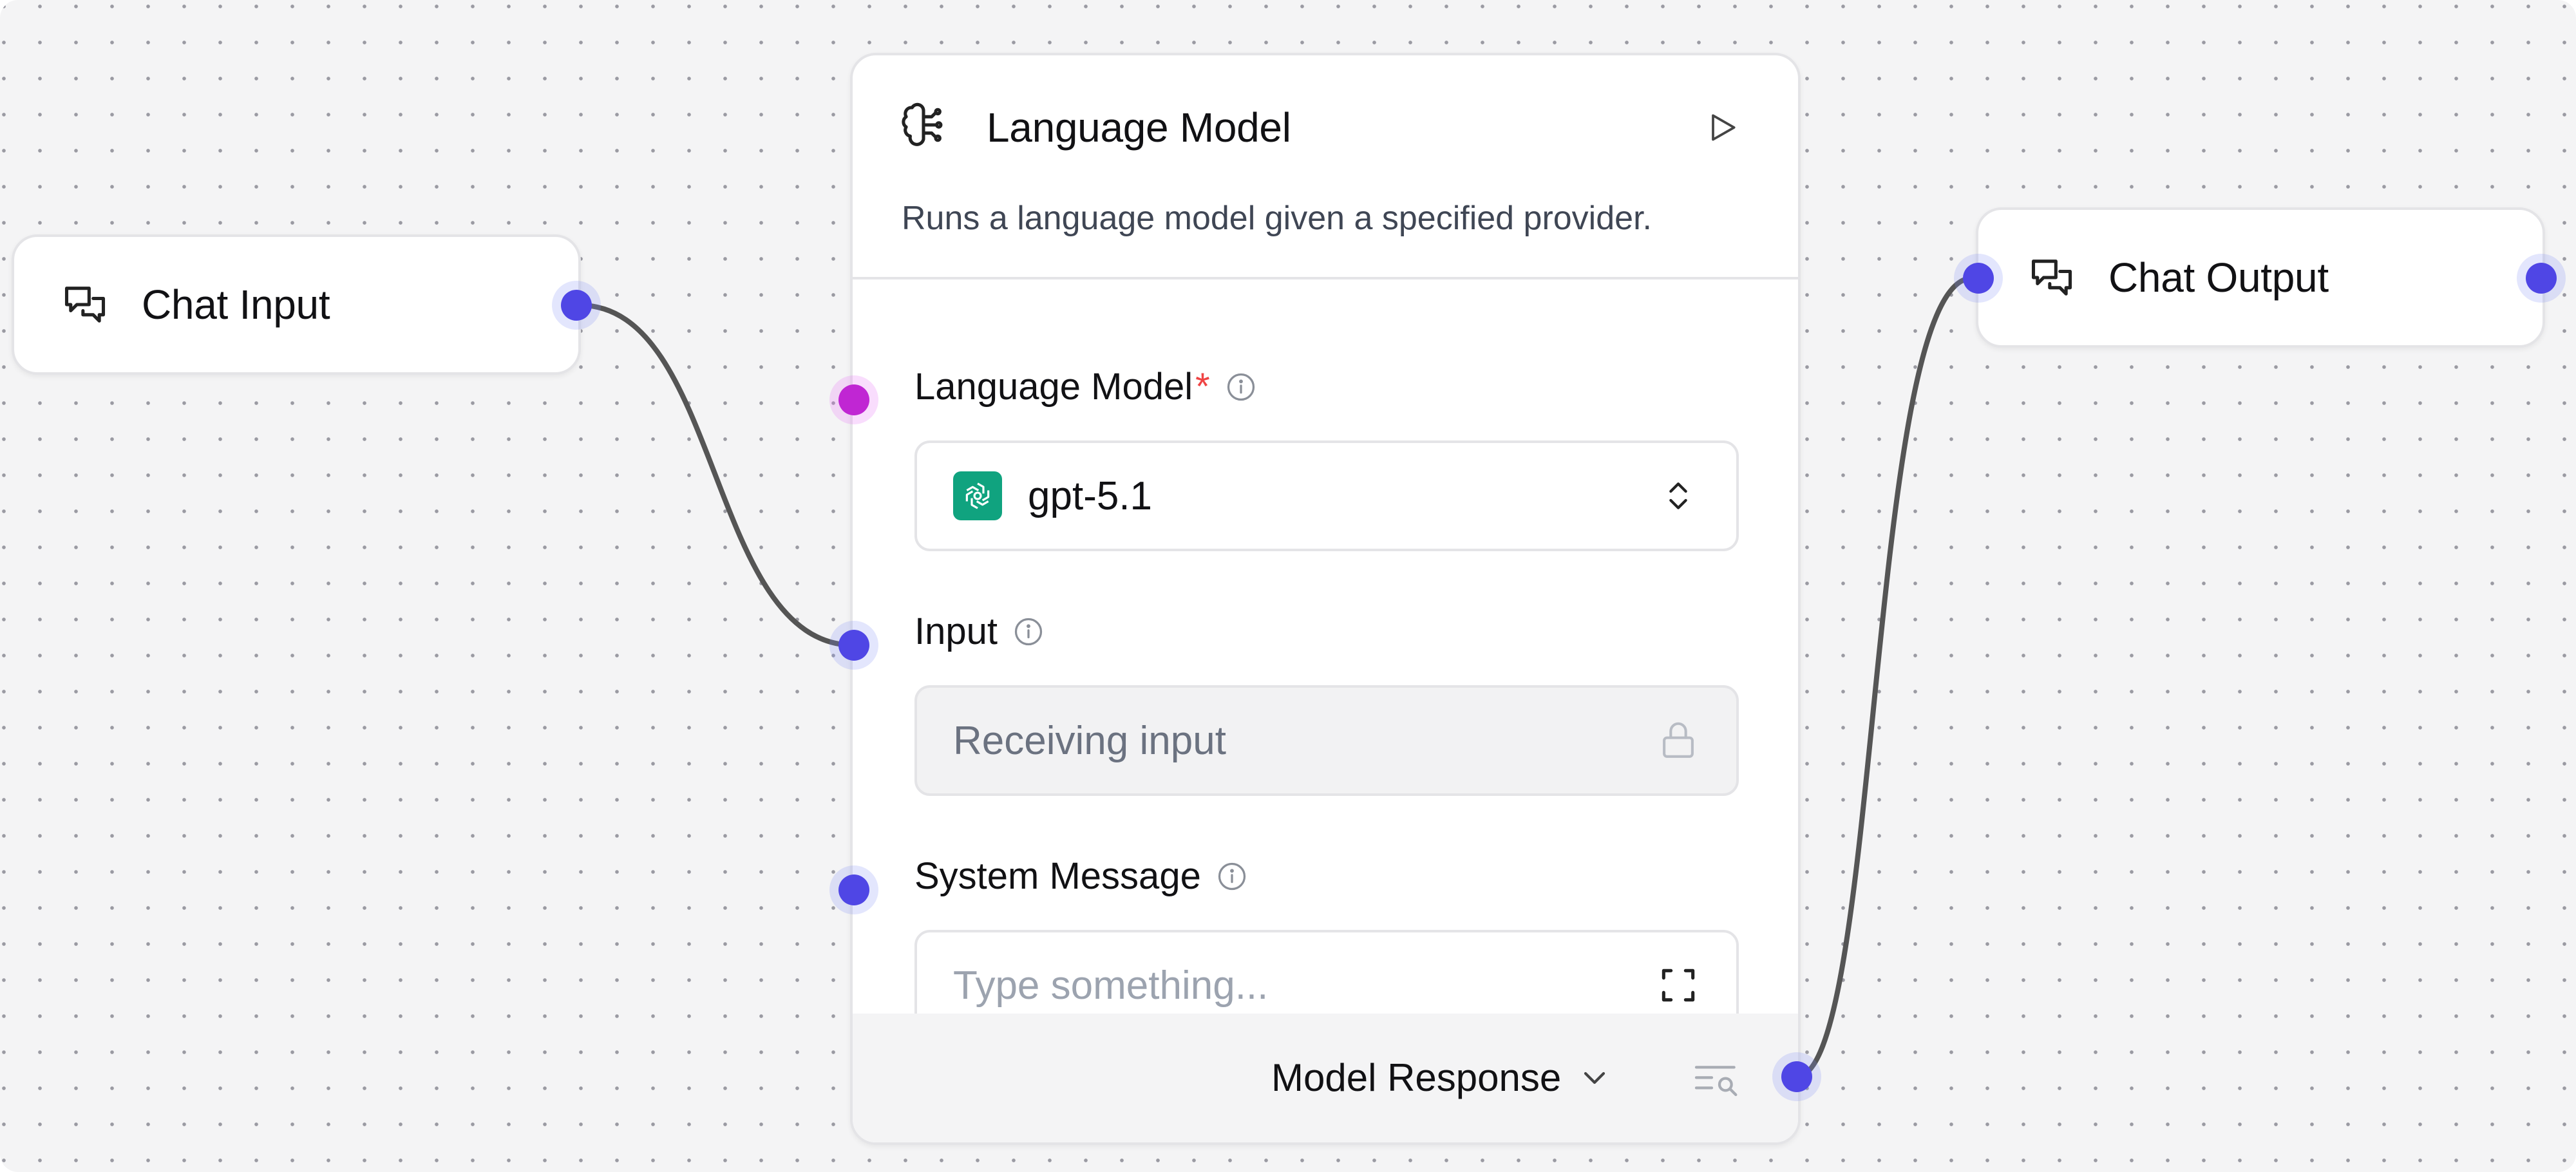  What do you see at coordinates (1053, 387) in the screenshot?
I see `model-label-text: Language Model` at bounding box center [1053, 387].